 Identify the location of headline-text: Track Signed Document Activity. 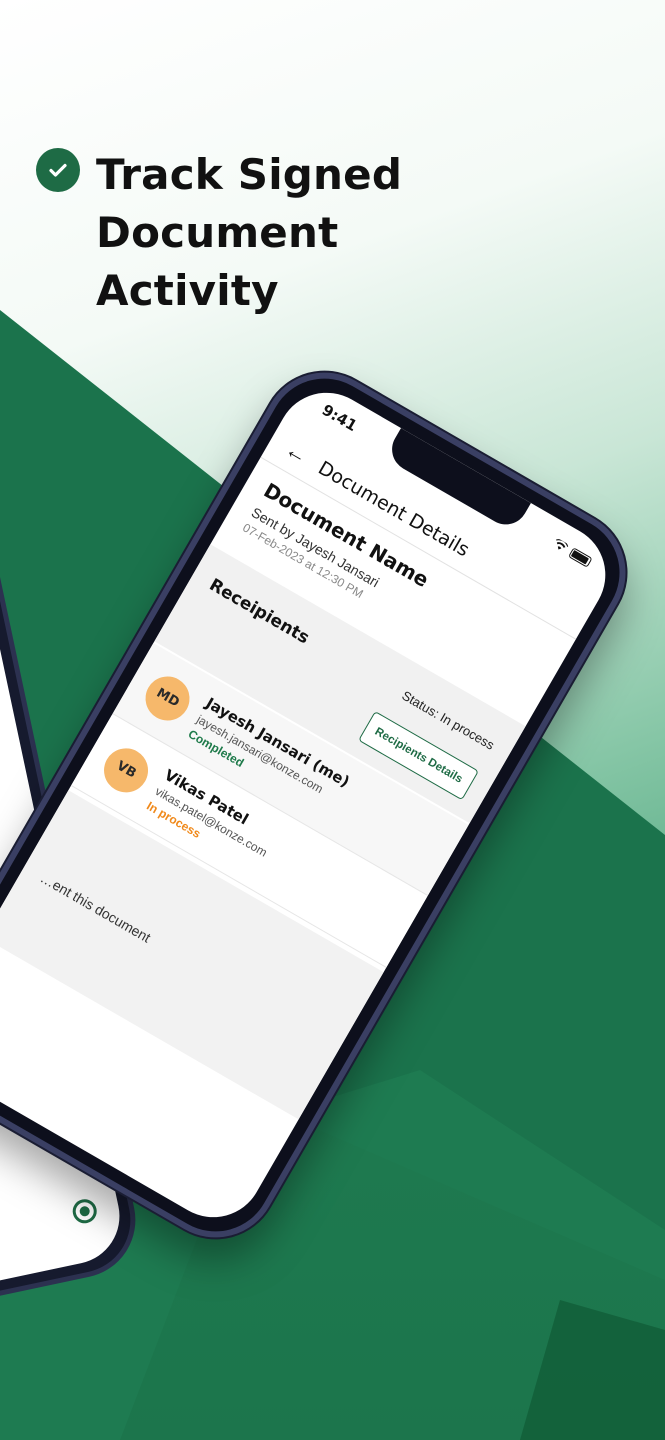
(366, 233).